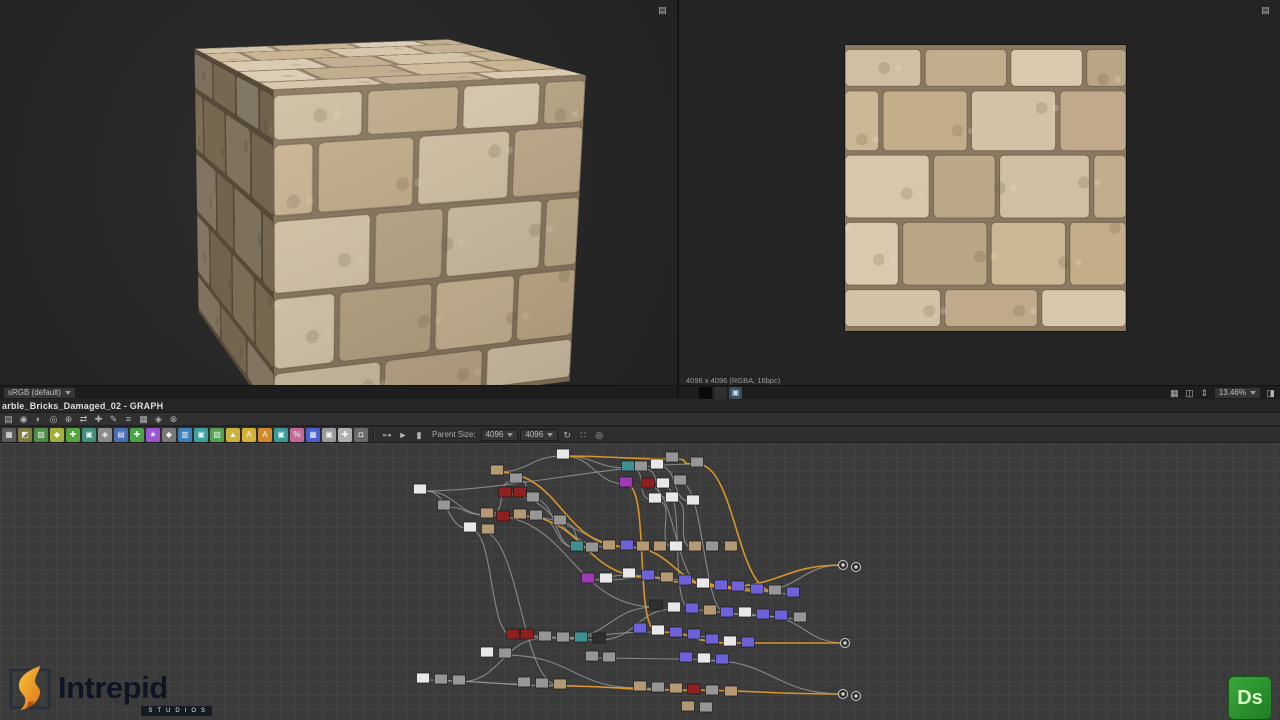  I want to click on refresh-icon: ↻, so click(567, 435).